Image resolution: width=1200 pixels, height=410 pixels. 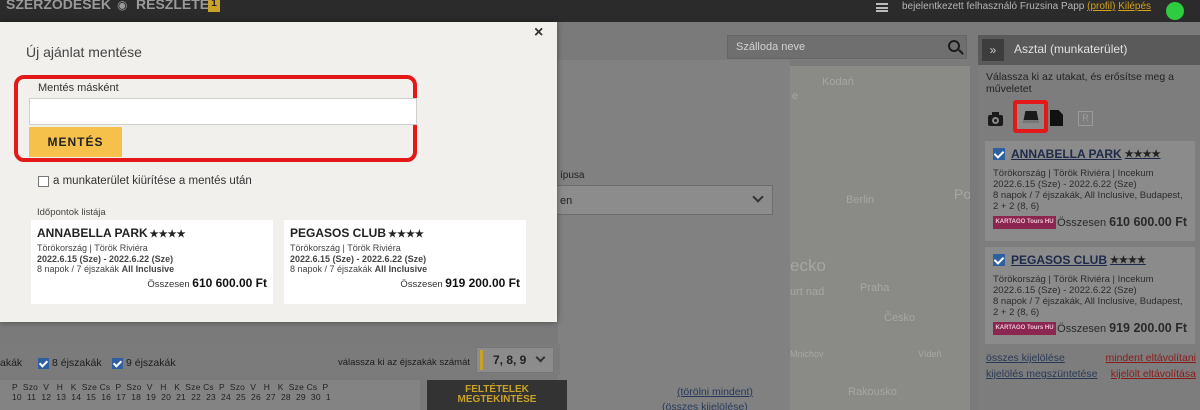 I want to click on offer-total: Összesen 919 200.00 Ft, so click(x=405, y=283).